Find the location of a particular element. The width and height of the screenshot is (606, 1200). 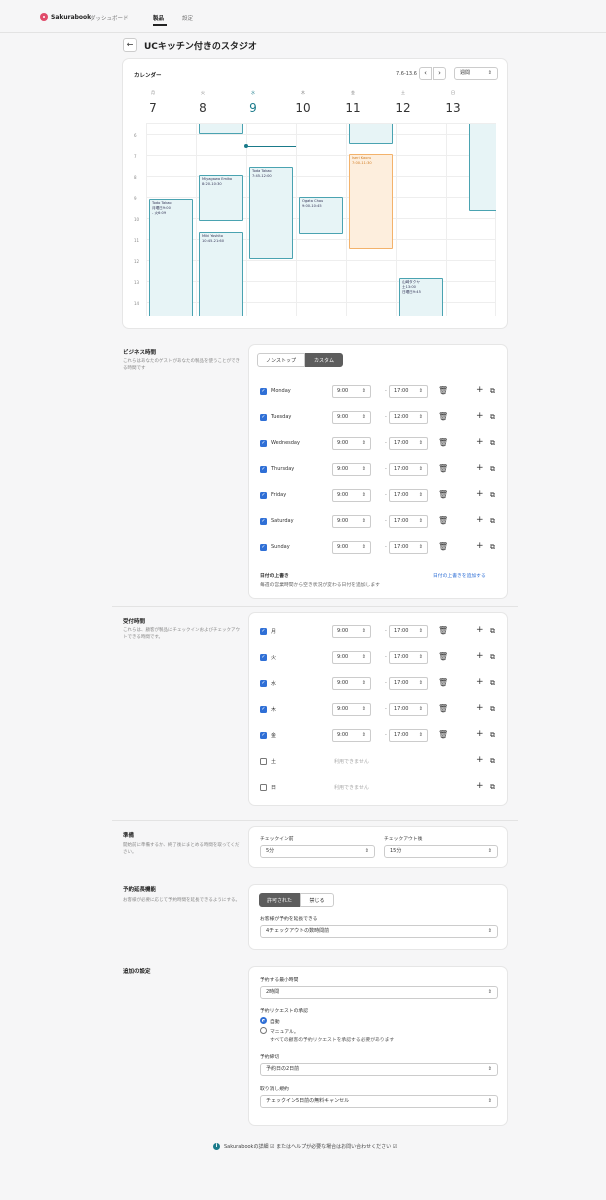

day-number: 10 is located at coordinates (303, 108).